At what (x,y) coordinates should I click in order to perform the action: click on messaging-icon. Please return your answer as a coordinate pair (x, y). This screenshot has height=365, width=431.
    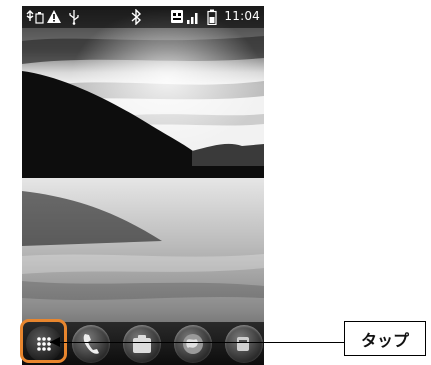
    Looking at the image, I should click on (243, 344).